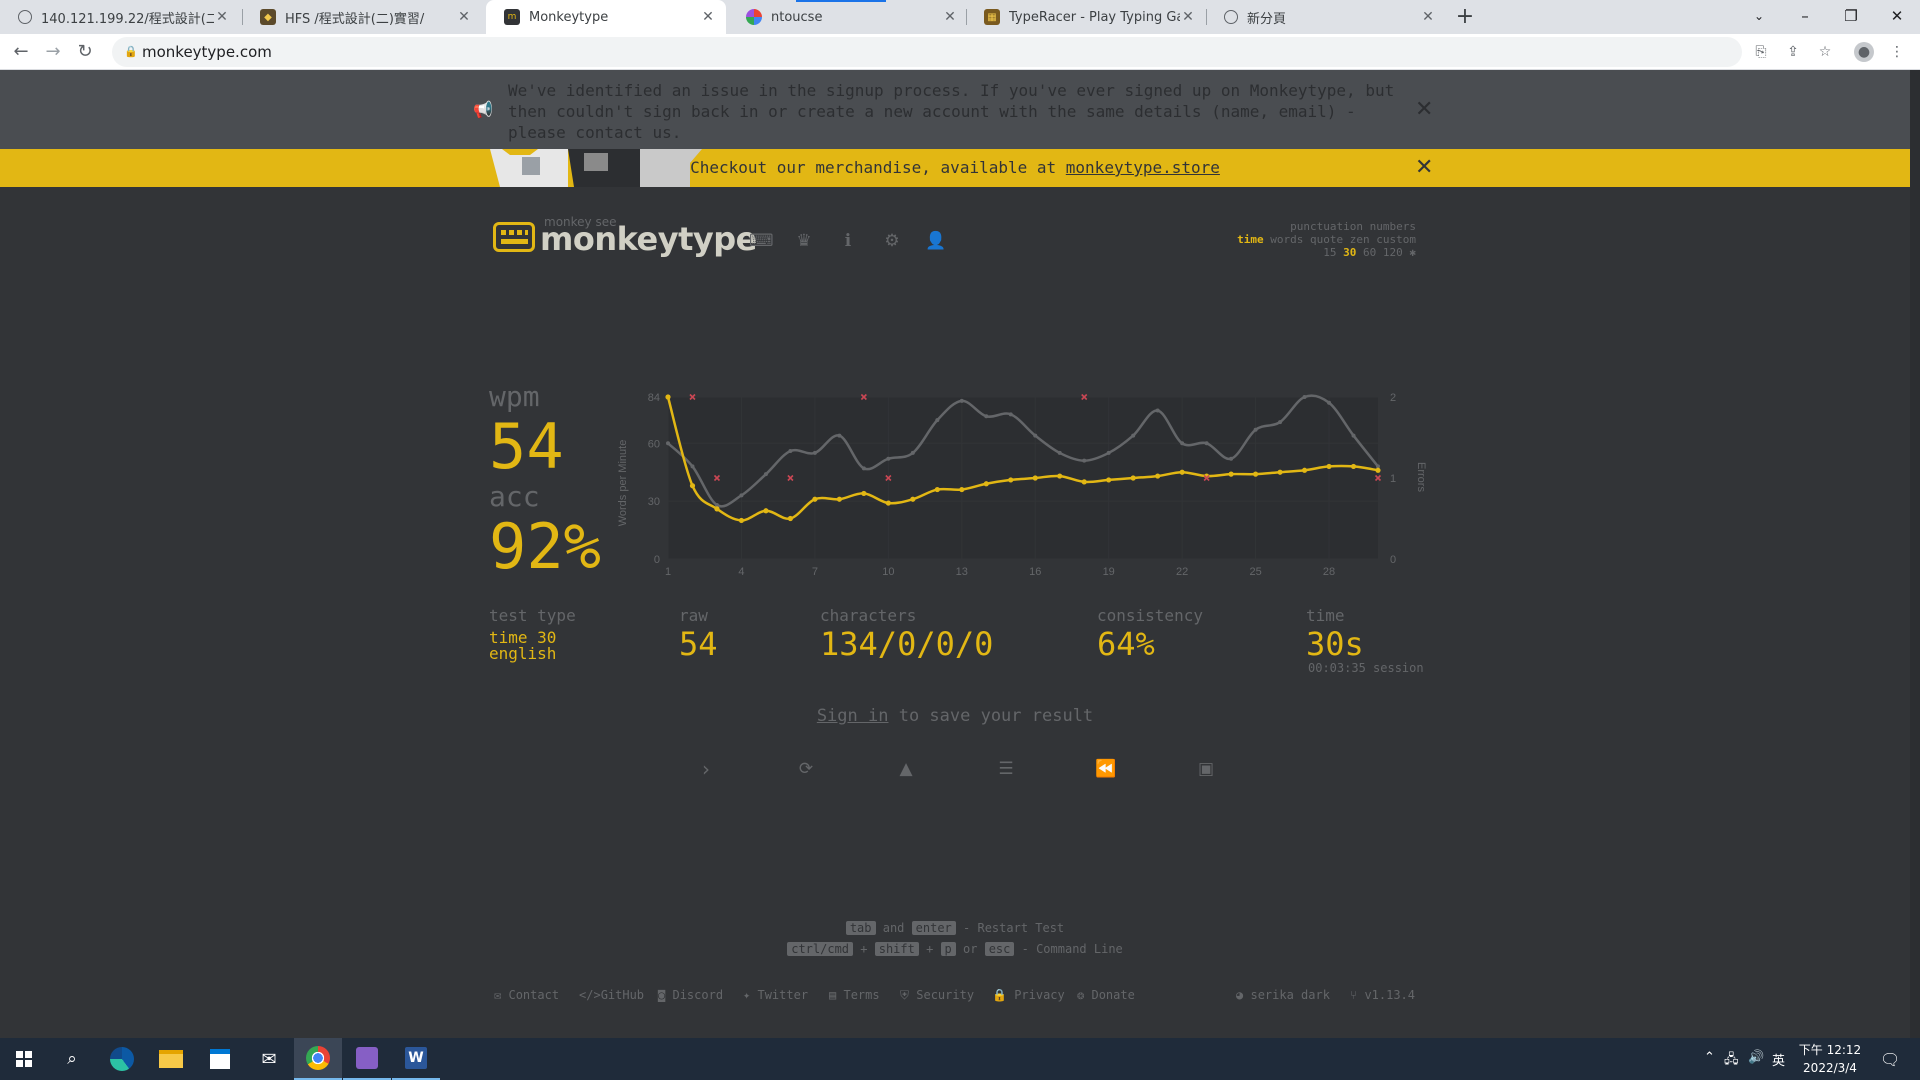 This screenshot has height=1080, width=1920. Describe the element at coordinates (833, 995) in the screenshot. I see `file-icon: ▤` at that location.